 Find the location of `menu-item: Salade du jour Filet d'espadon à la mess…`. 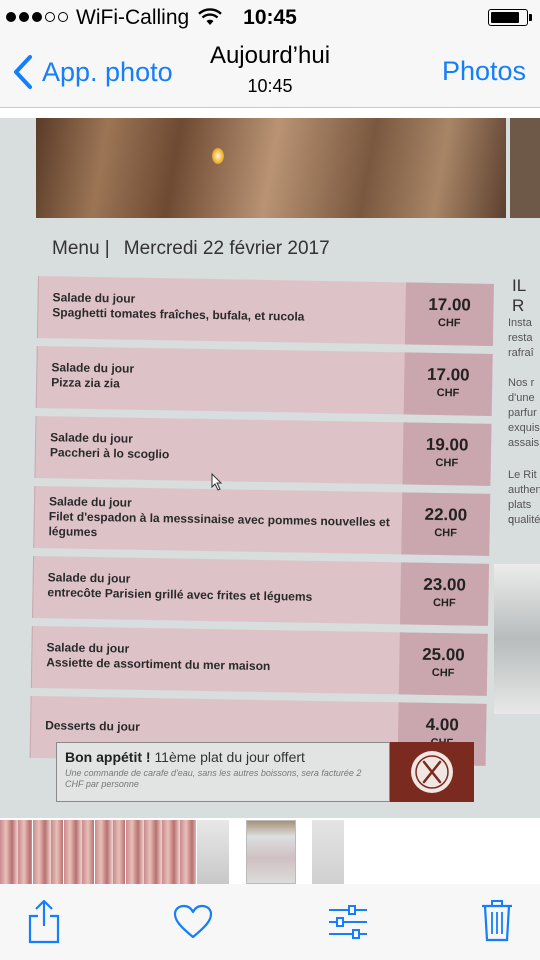

menu-item: Salade du jour Filet d'espadon à la mess… is located at coordinates (262, 520).